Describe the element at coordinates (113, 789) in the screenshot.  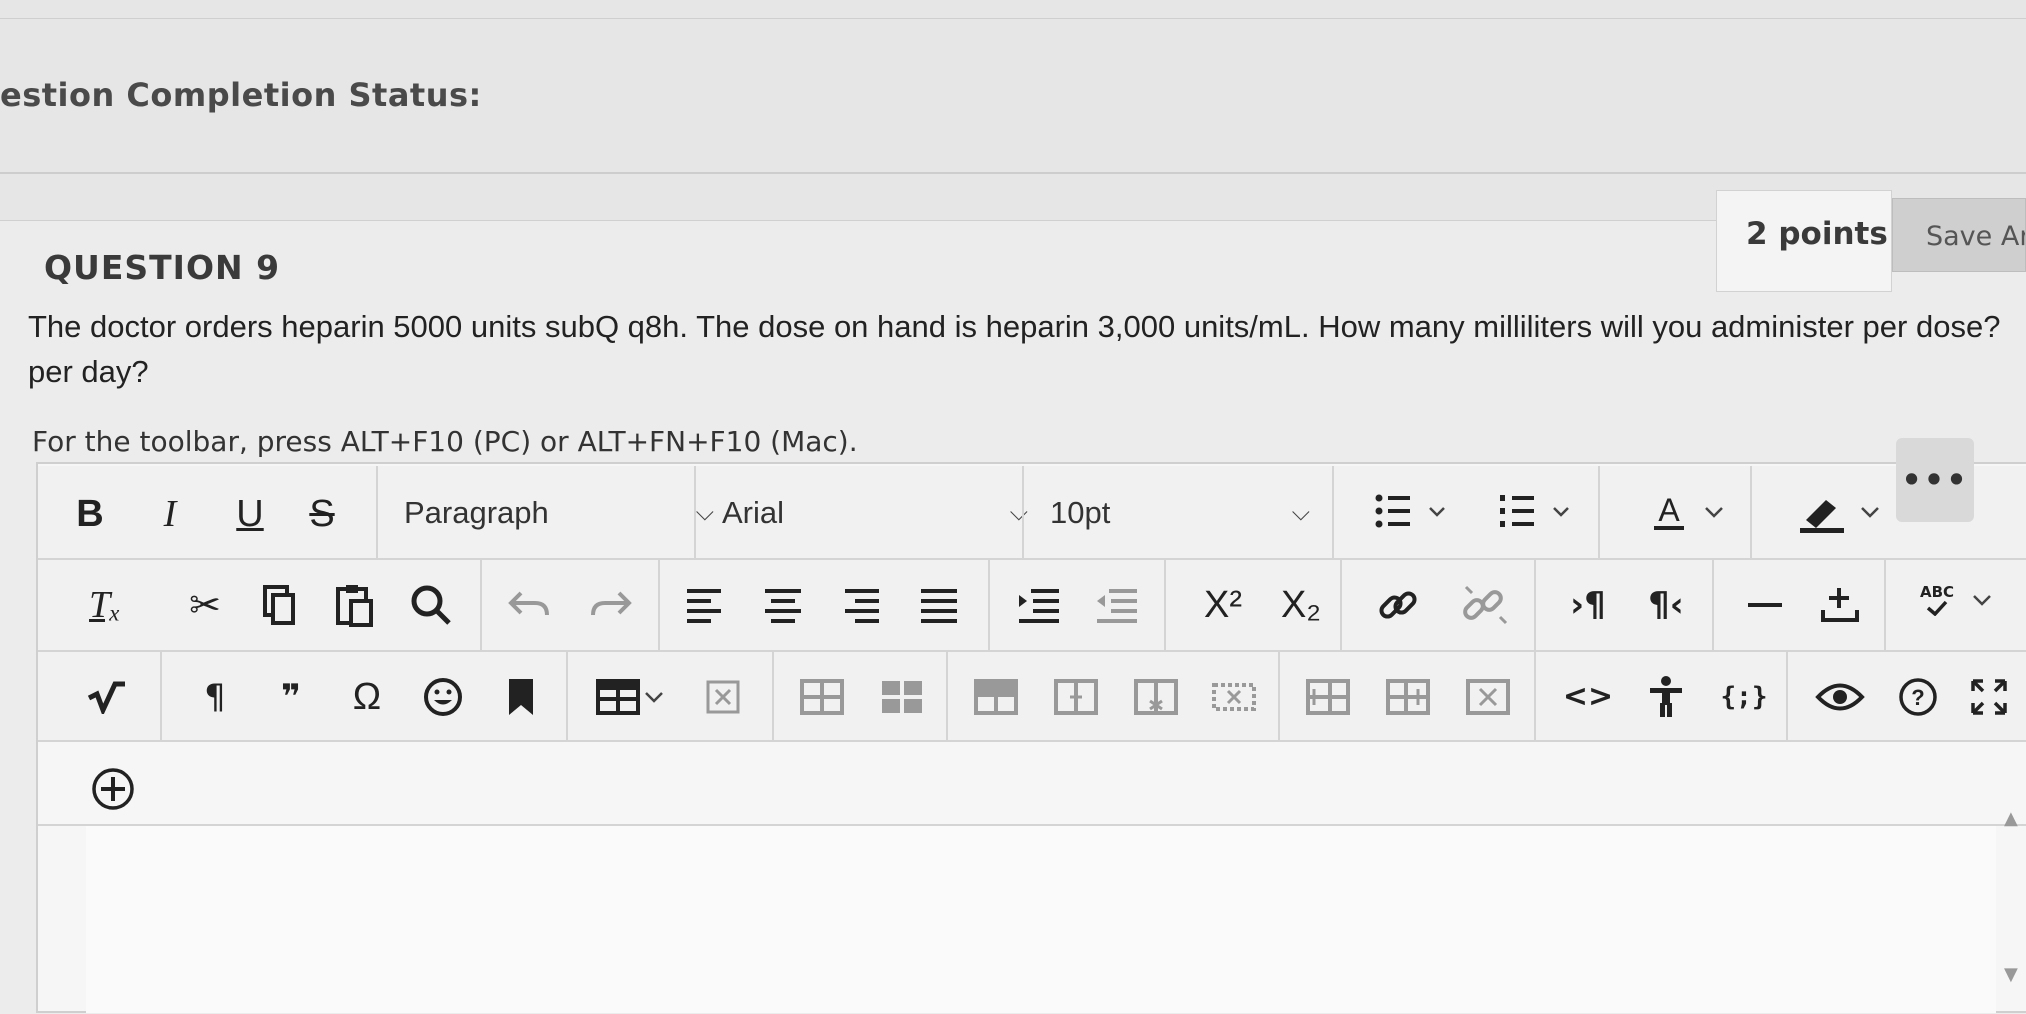
I see `add-content-button` at that location.